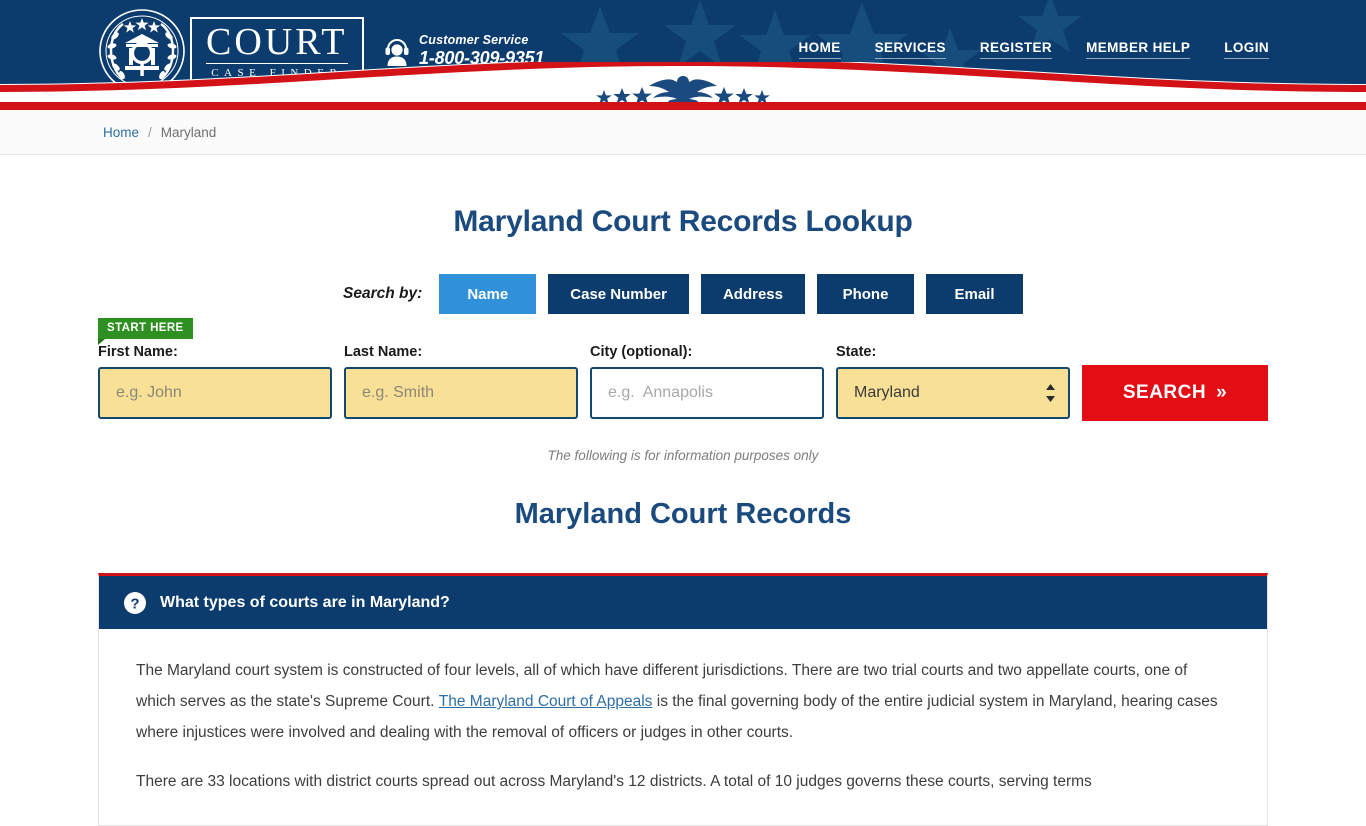 The image size is (1366, 826). Describe the element at coordinates (488, 294) in the screenshot. I see `tab-name: Name` at that location.